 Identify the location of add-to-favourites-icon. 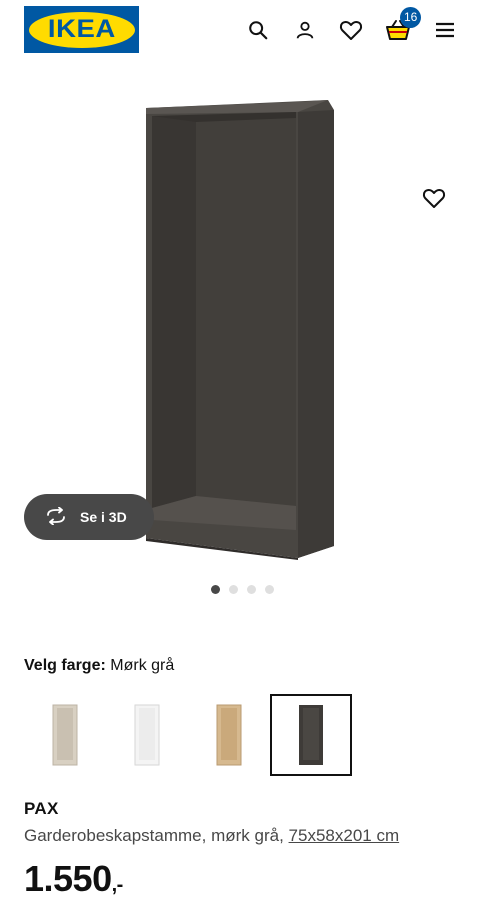
(434, 198).